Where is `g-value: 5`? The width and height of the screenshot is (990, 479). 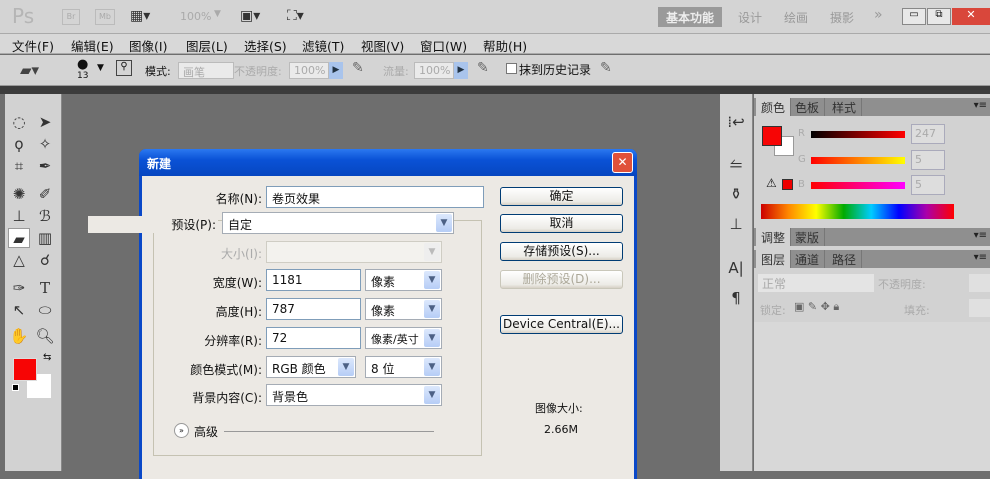 g-value: 5 is located at coordinates (928, 160).